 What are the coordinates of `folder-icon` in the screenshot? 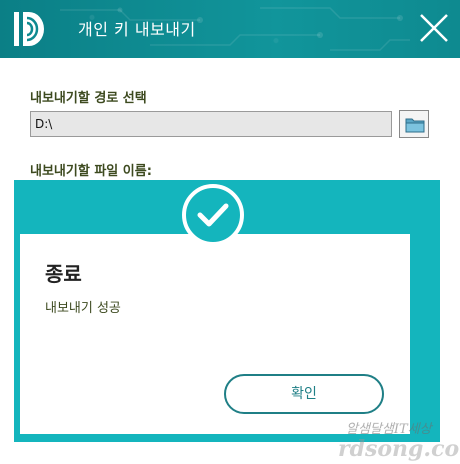 It's located at (415, 125).